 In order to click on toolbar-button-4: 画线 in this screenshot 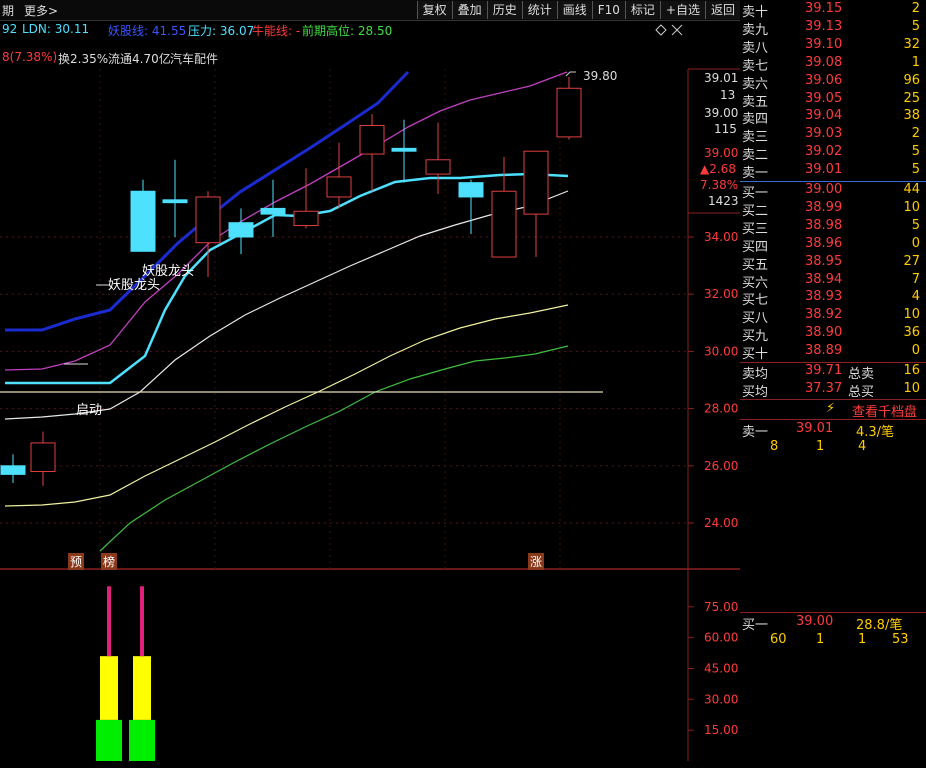, I will do `click(574, 10)`.